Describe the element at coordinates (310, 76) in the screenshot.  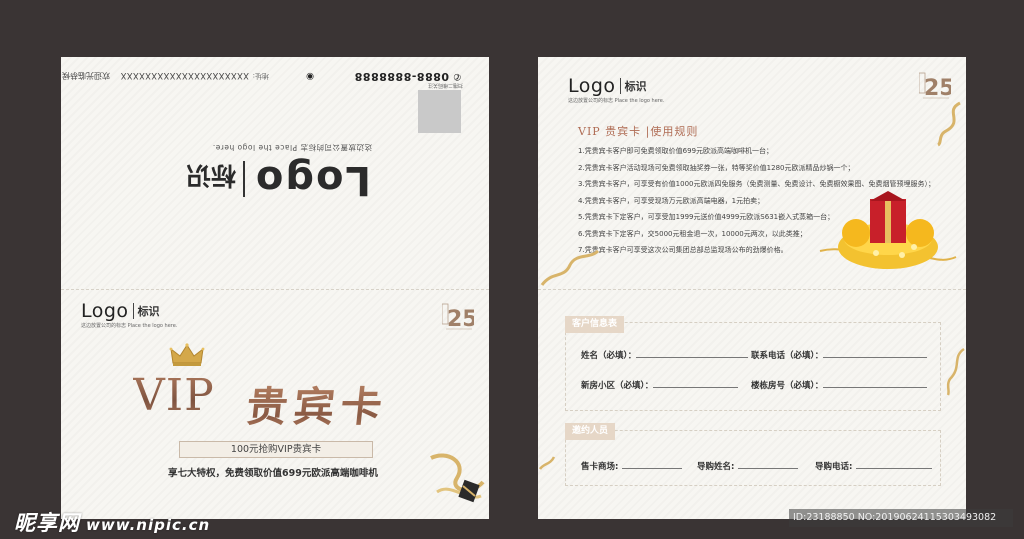
I see `location-icon: ◉` at that location.